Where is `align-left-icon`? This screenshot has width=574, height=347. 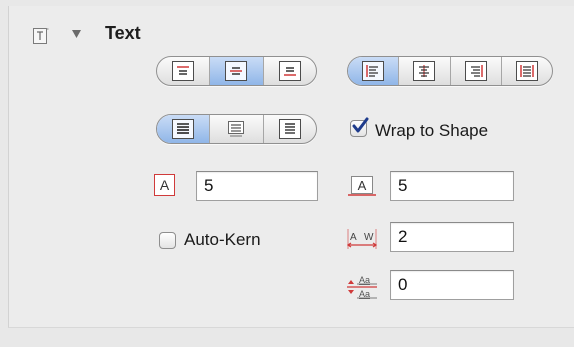 align-left-icon is located at coordinates (373, 71).